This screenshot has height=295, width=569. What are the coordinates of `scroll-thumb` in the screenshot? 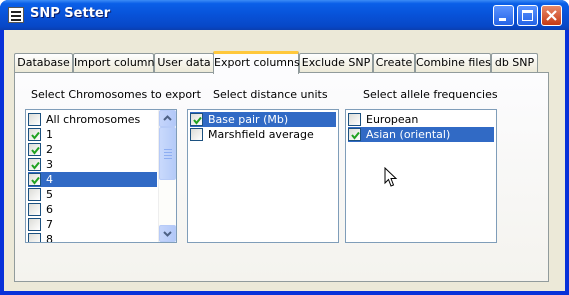 It's located at (167, 153).